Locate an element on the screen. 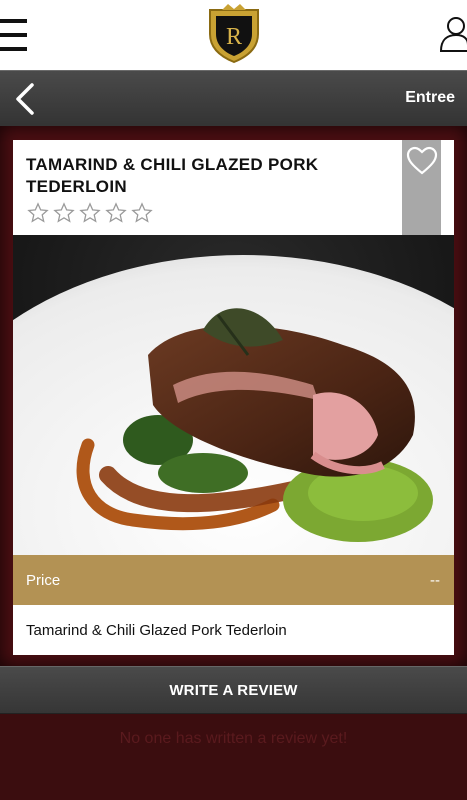  write-review-button: WRITE A REVIEW is located at coordinates (233, 690).